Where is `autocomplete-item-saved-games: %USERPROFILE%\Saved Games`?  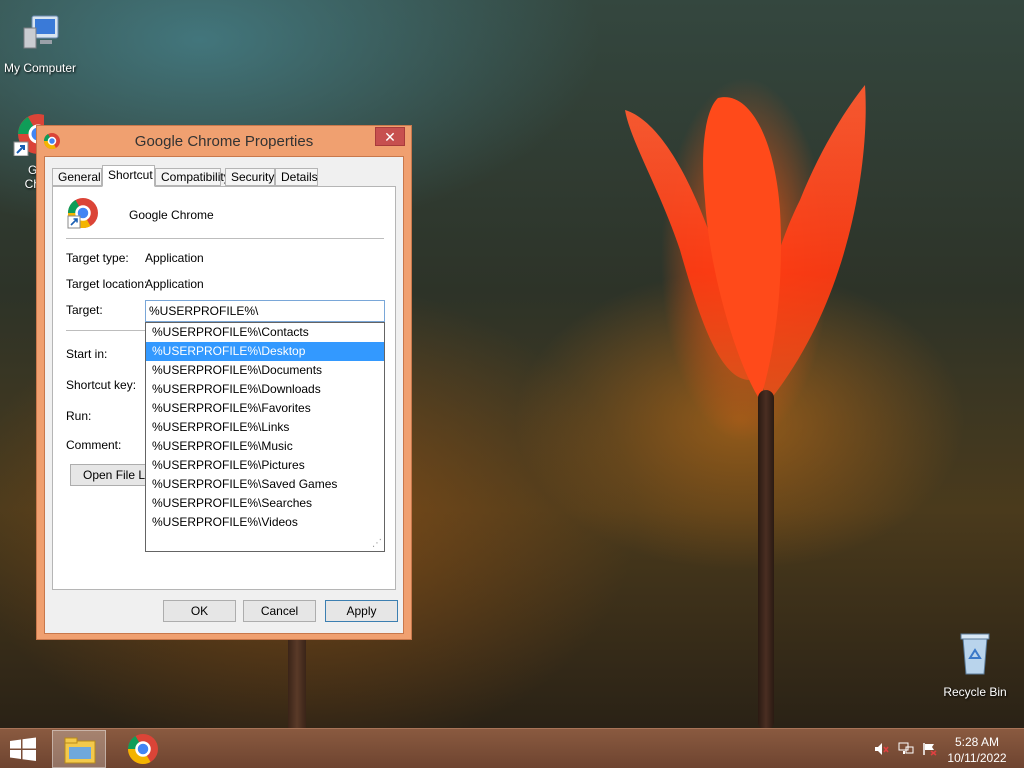 autocomplete-item-saved-games: %USERPROFILE%\Saved Games is located at coordinates (265, 484).